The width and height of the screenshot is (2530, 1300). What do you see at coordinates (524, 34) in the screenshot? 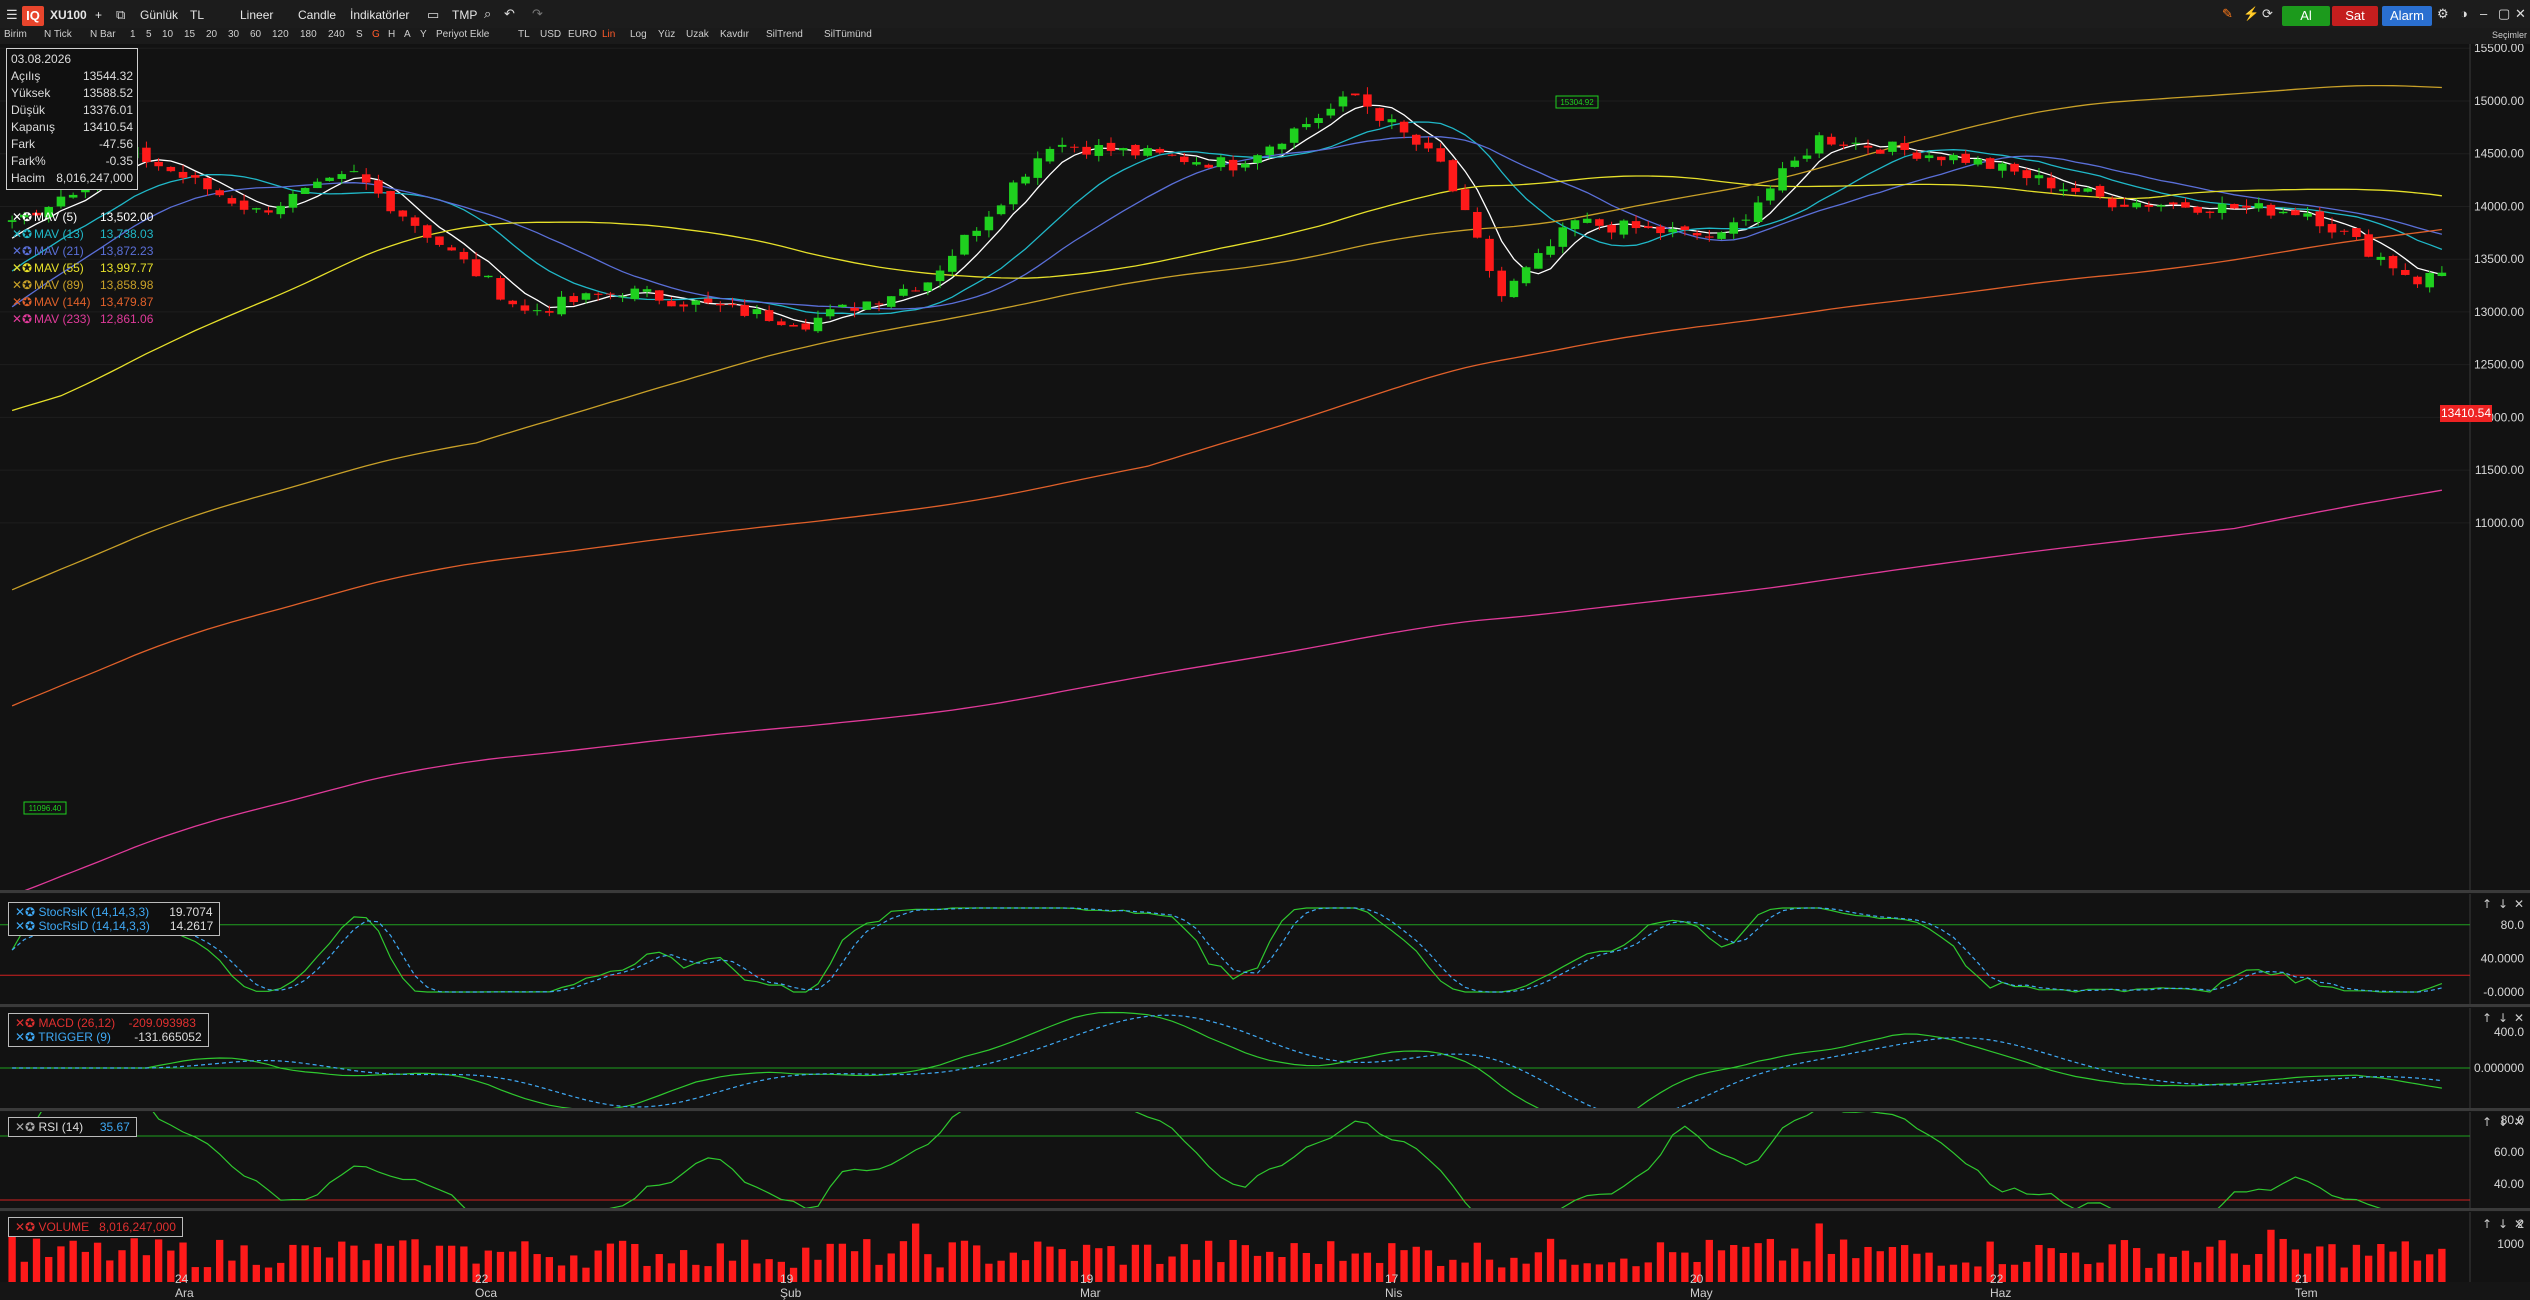
I see `subtoolbar-item: TL` at bounding box center [524, 34].